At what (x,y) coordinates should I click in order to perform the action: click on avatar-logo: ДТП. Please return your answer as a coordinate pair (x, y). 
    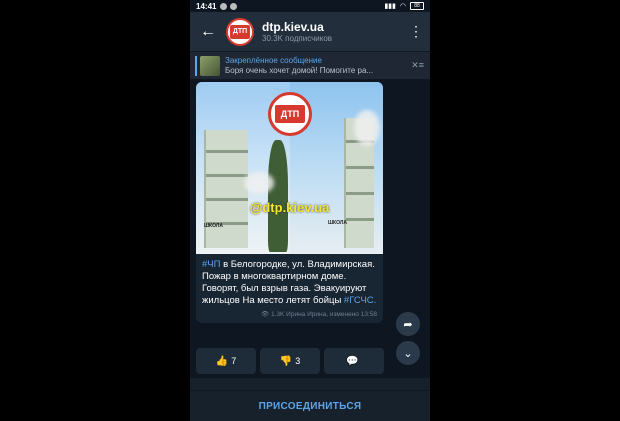
    Looking at the image, I should click on (240, 31).